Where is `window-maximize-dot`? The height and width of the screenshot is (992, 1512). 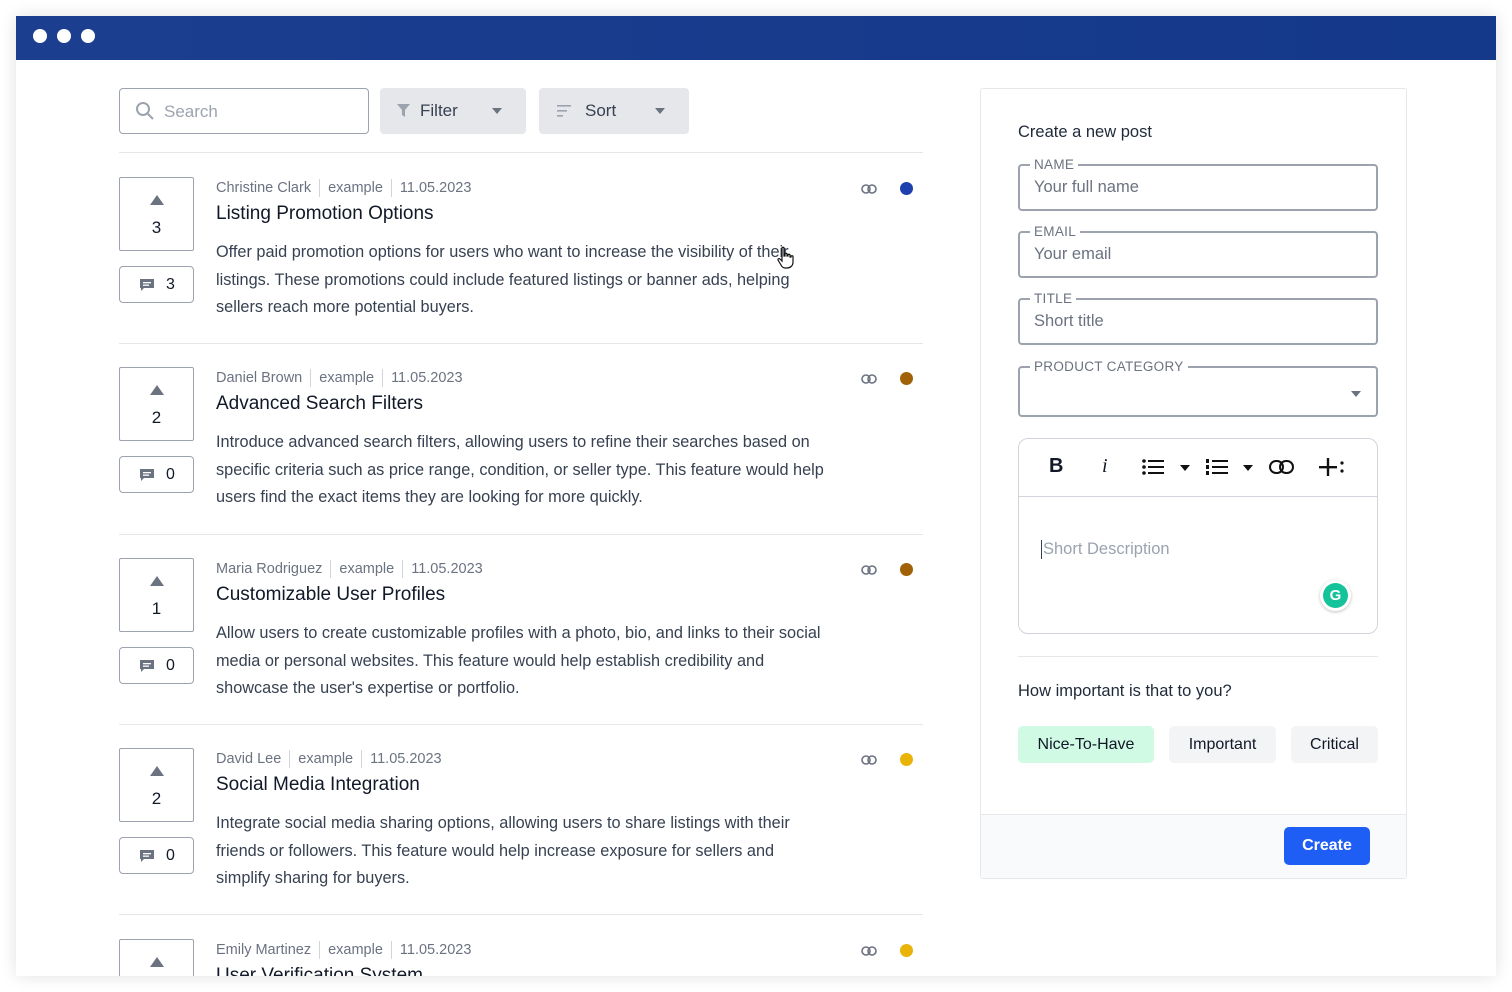 window-maximize-dot is located at coordinates (88, 36).